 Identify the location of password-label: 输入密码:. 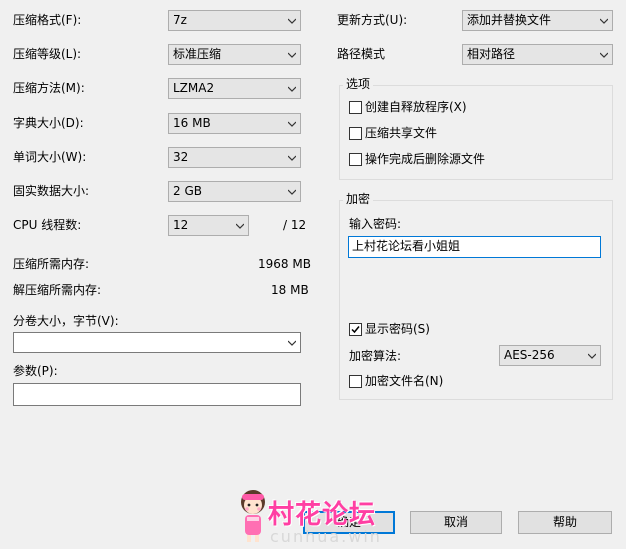
(375, 224).